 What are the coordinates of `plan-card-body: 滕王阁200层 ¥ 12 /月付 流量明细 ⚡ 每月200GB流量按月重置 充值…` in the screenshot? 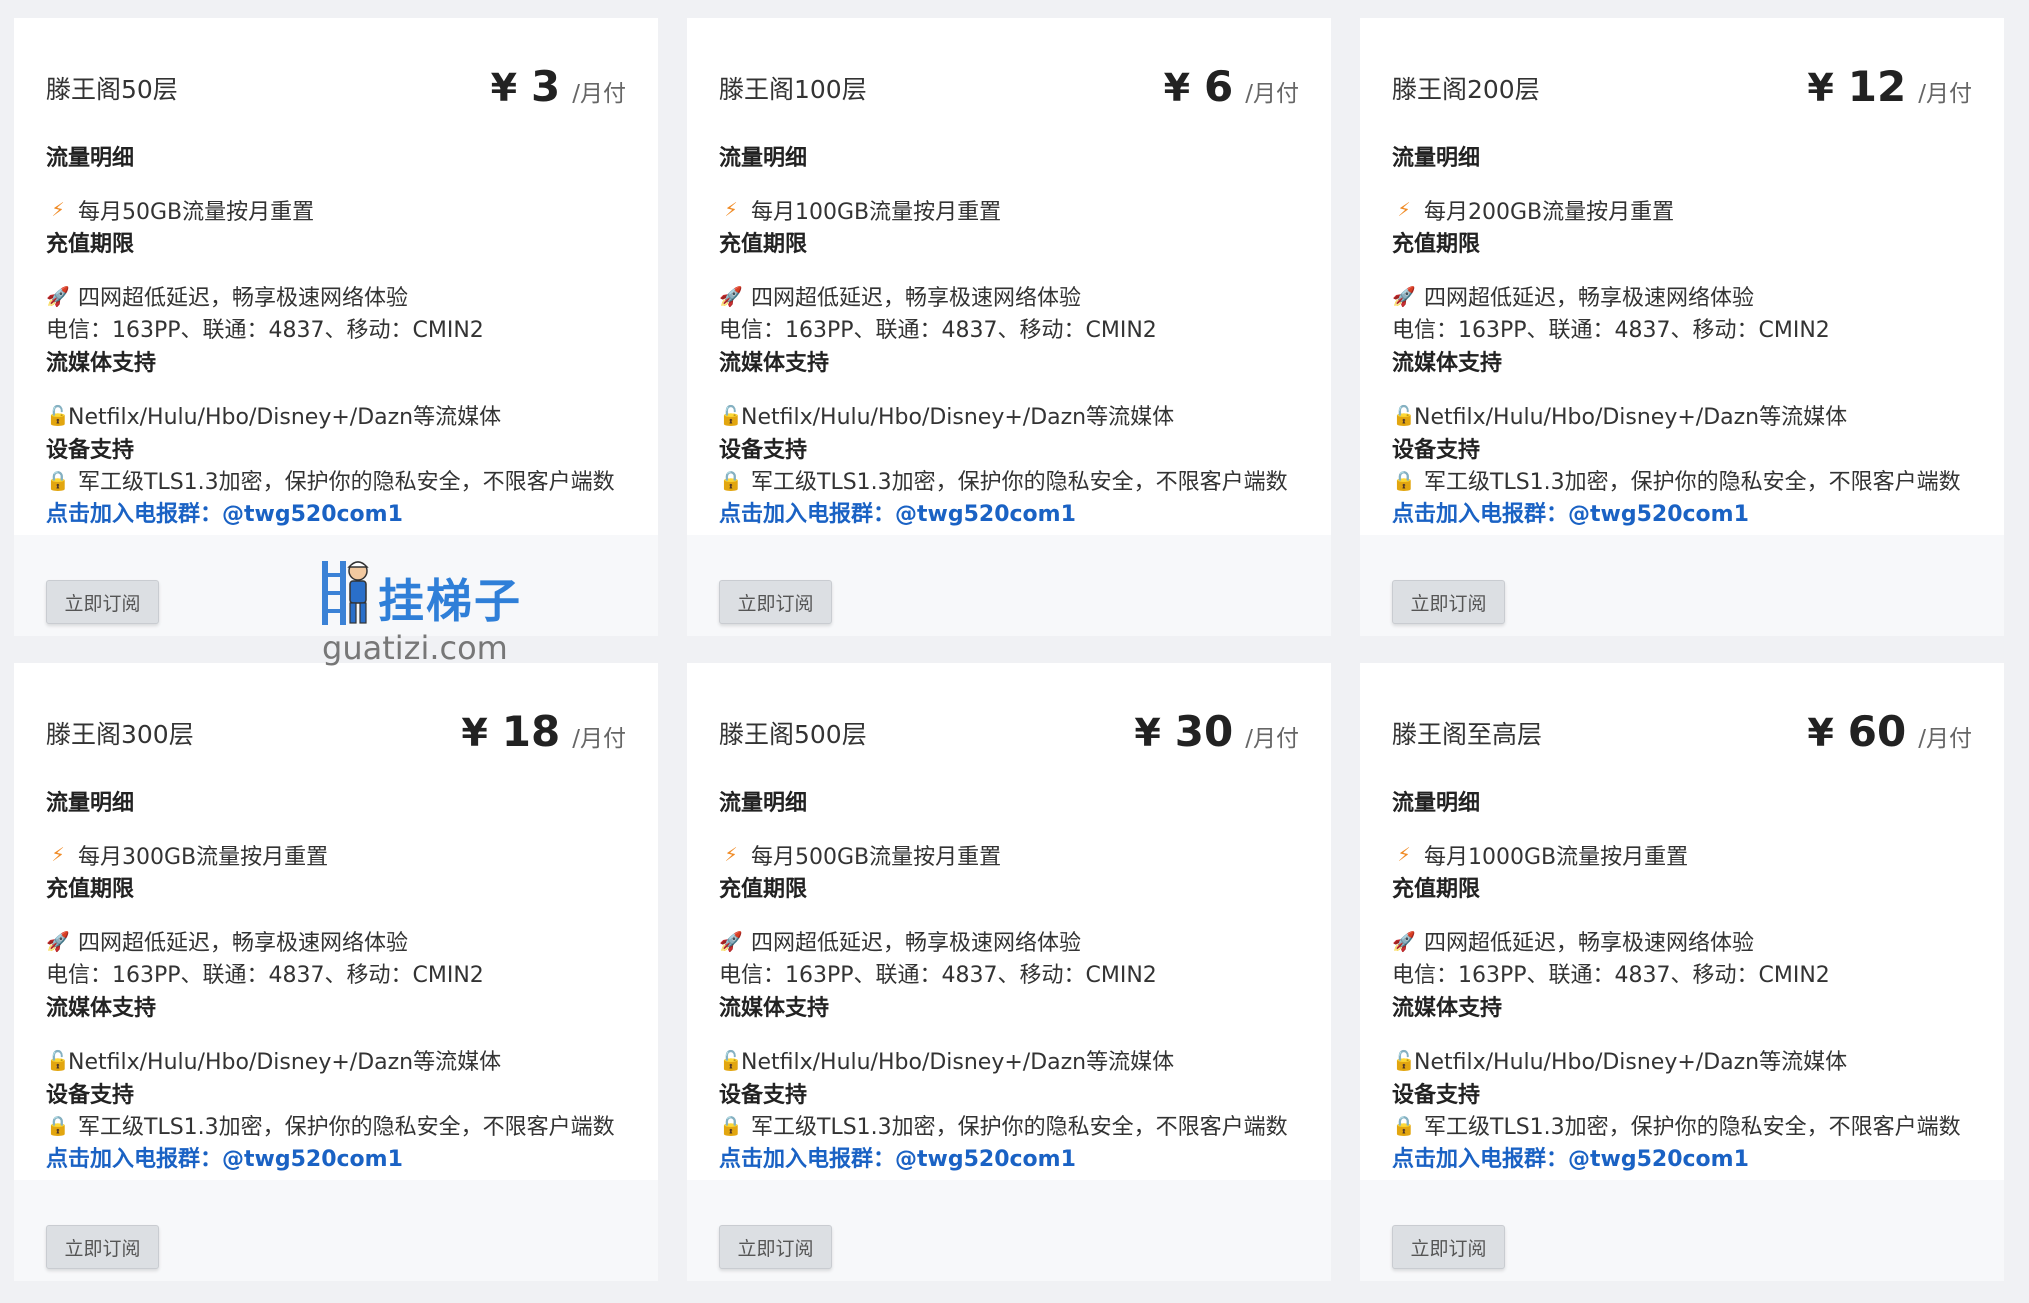 It's located at (1682, 276).